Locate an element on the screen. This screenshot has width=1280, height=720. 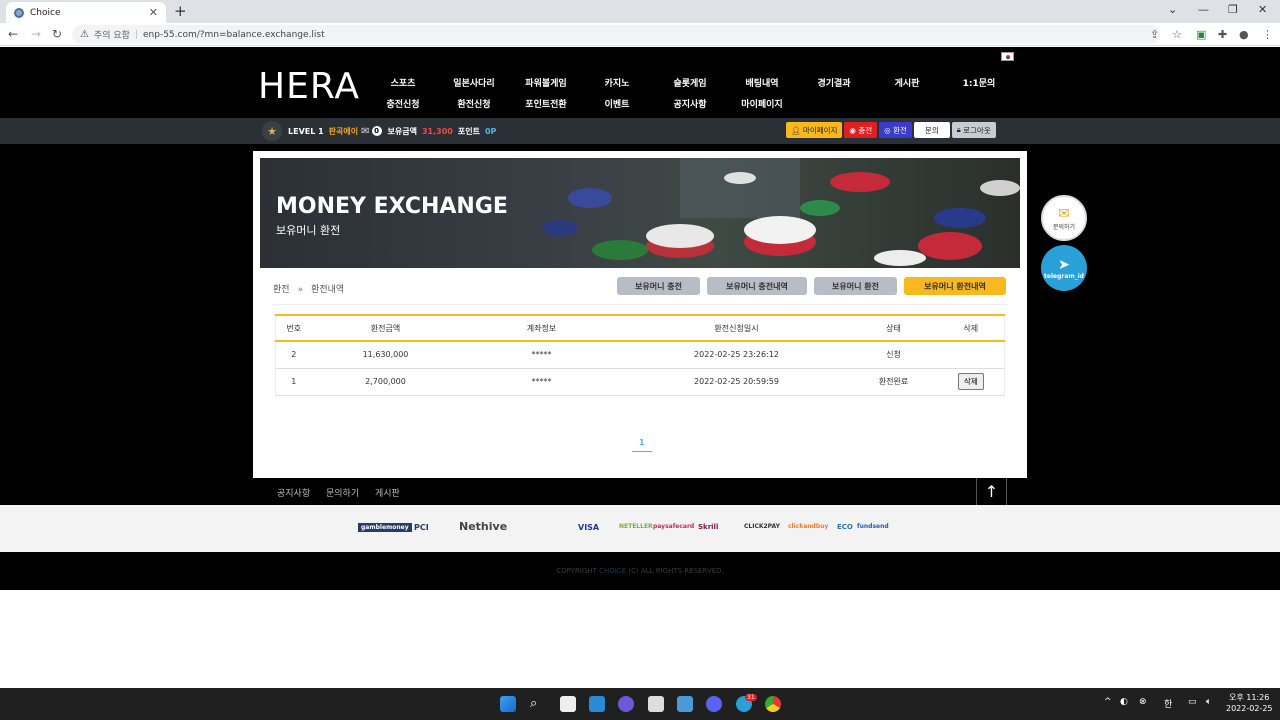
footer-link-notice: 공지사항 is located at coordinates (293, 492).